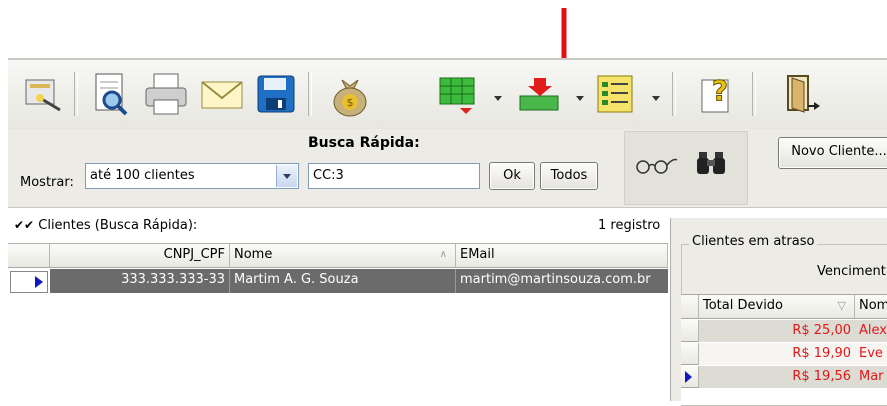 Image resolution: width=887 pixels, height=406 pixels. What do you see at coordinates (871, 307) in the screenshot?
I see `column-header-overdue-name: Nom` at bounding box center [871, 307].